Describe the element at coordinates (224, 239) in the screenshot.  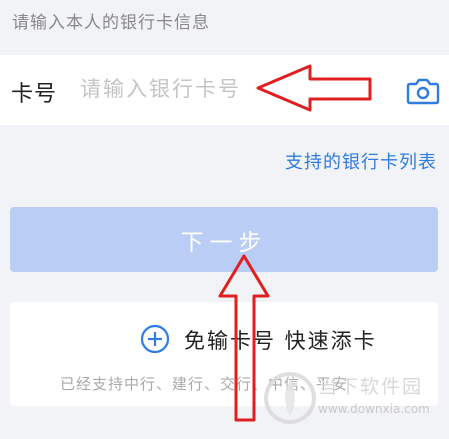
I see `next-step-button: 下一步` at that location.